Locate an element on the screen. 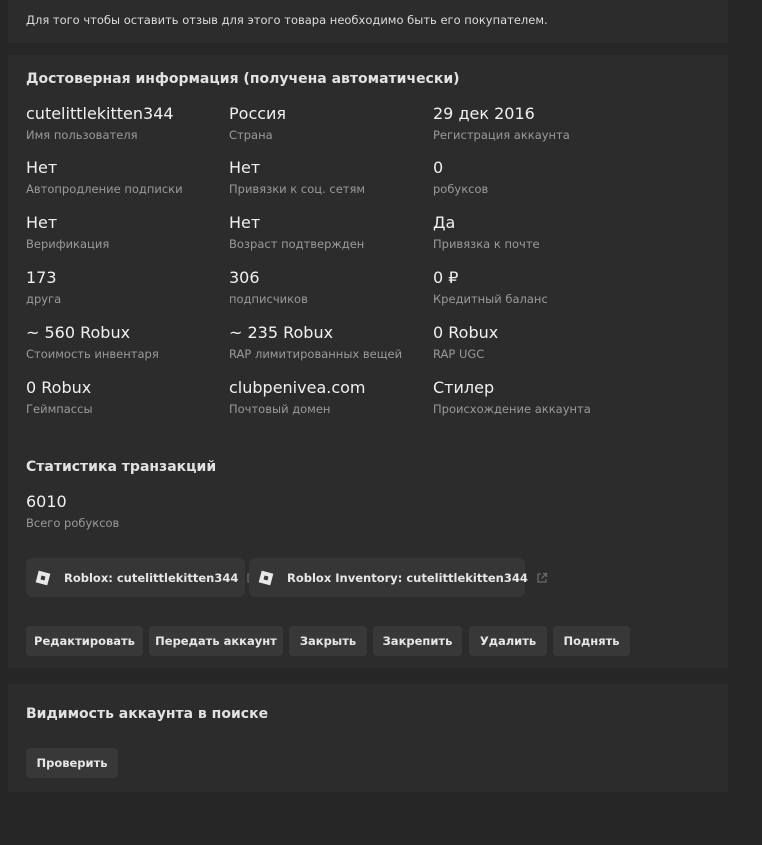  info-label: Привязка к почте is located at coordinates (486, 244).